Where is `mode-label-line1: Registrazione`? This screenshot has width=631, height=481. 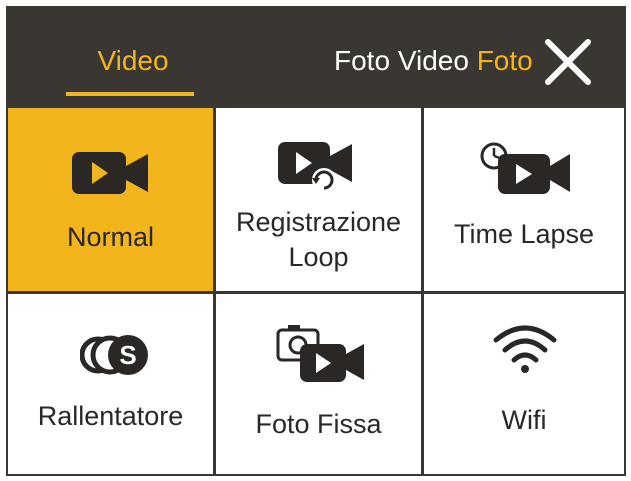 mode-label-line1: Registrazione is located at coordinates (318, 222).